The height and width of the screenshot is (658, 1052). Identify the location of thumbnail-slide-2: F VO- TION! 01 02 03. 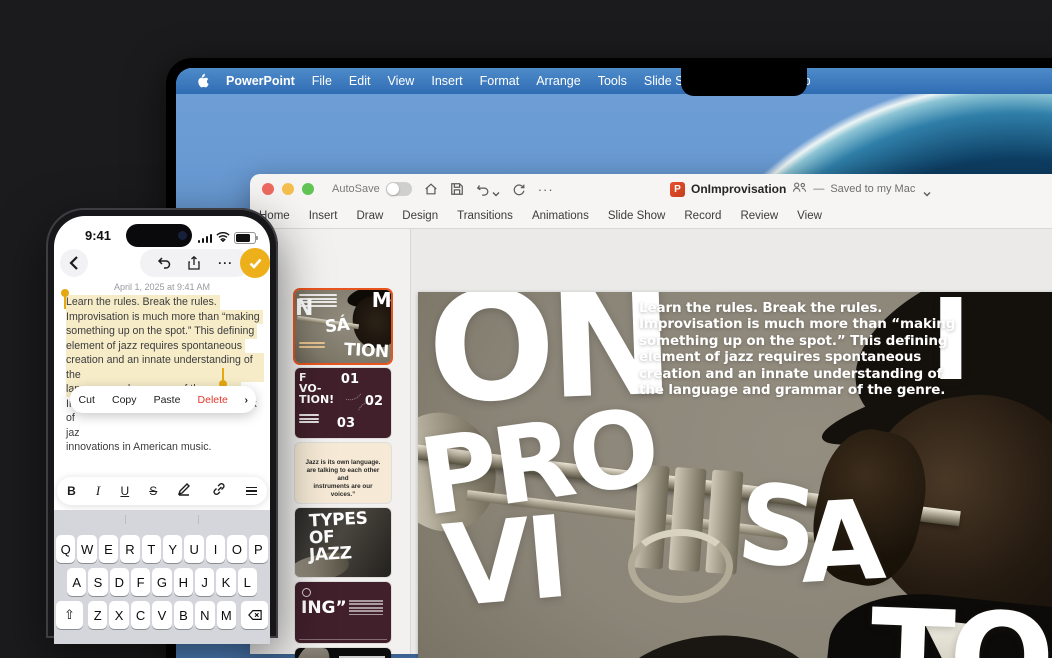
(343, 403).